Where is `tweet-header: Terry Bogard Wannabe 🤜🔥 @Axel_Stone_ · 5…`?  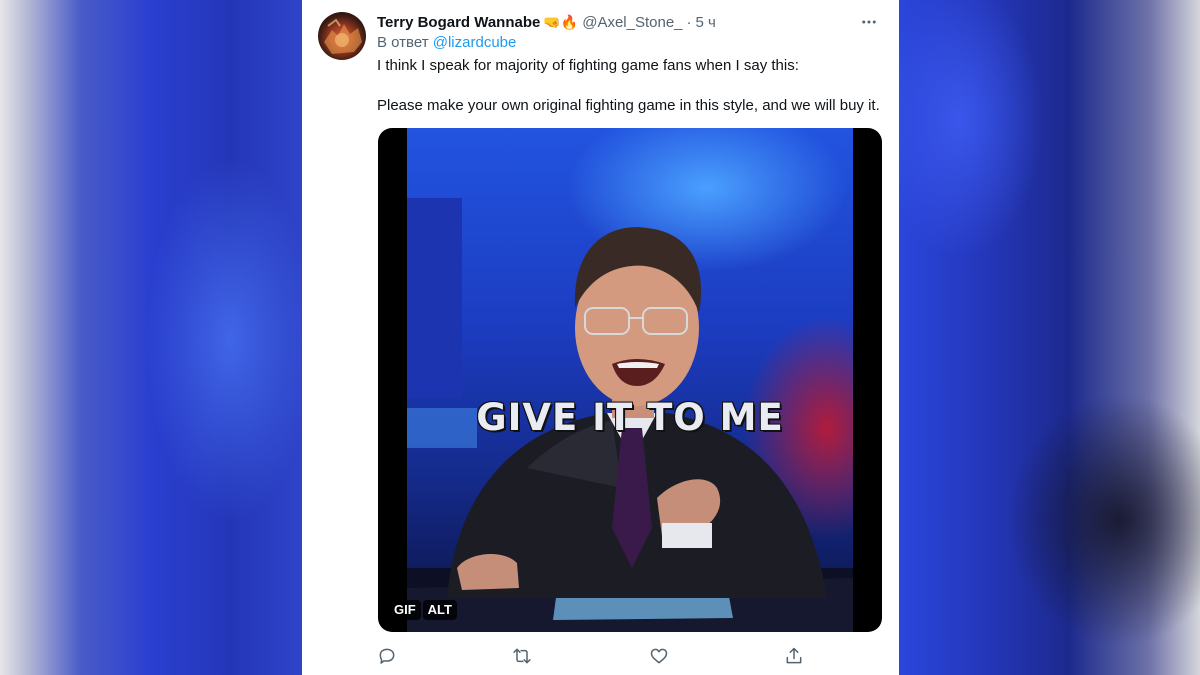 tweet-header: Terry Bogard Wannabe 🤜🔥 @Axel_Stone_ · 5… is located at coordinates (630, 22).